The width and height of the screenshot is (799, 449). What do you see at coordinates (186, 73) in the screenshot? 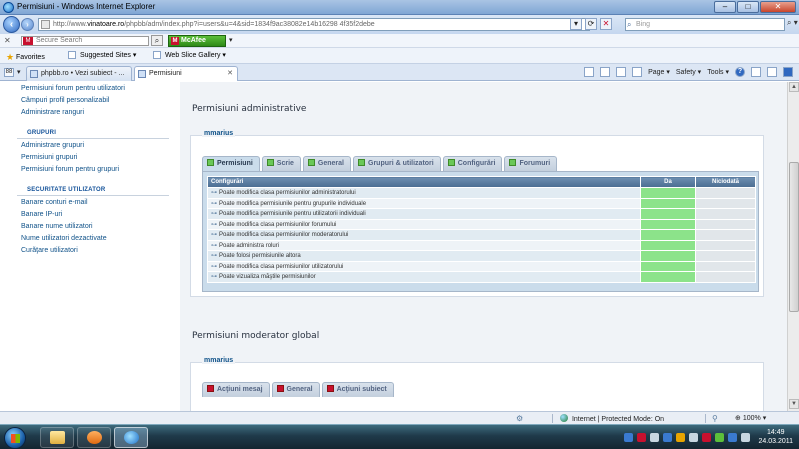
I see `tab-permisiuni: Permisiuni ✕` at bounding box center [186, 73].